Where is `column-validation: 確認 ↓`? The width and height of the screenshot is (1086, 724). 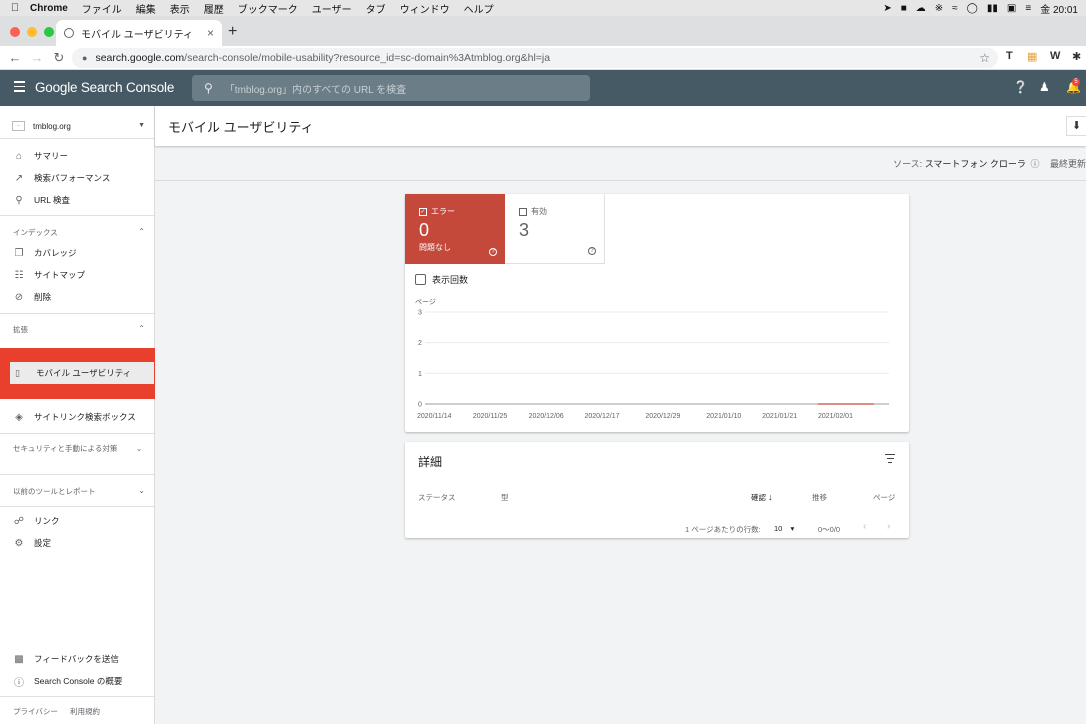 column-validation: 確認 ↓ is located at coordinates (762, 497).